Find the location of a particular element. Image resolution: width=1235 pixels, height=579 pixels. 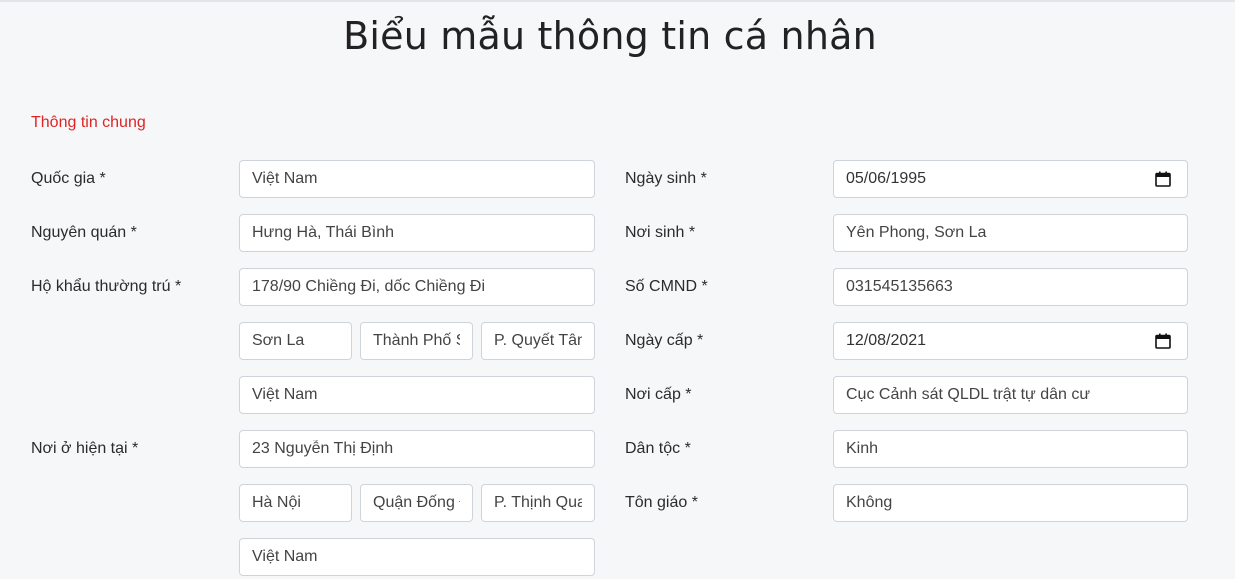

label-quoc-gia: Quốc gia * is located at coordinates (68, 178).